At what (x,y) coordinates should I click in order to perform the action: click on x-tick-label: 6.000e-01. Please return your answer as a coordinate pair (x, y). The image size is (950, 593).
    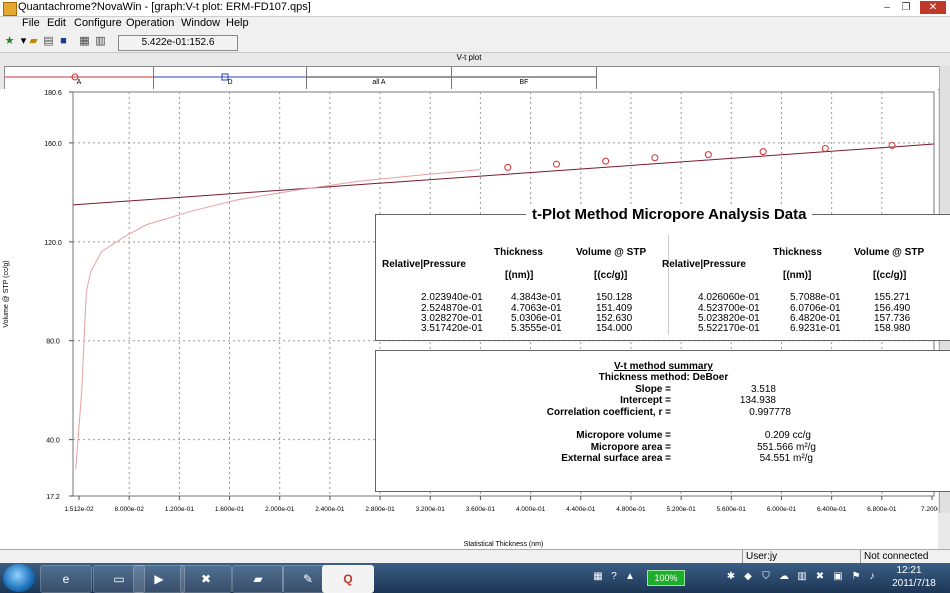
    Looking at the image, I should click on (782, 509).